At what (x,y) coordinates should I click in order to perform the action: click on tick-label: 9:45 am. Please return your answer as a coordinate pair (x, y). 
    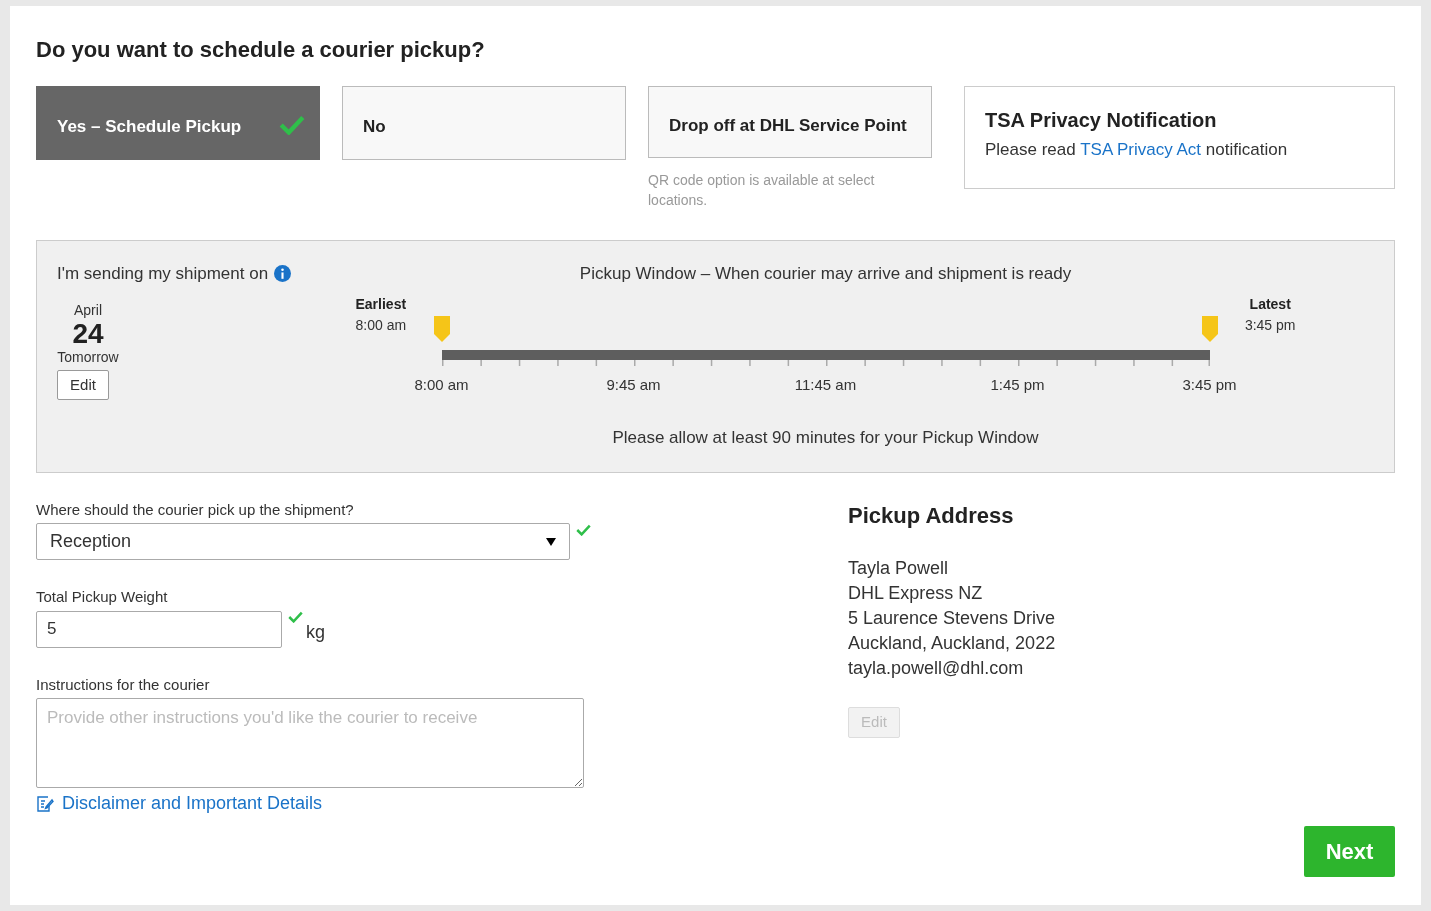
    Looking at the image, I should click on (633, 385).